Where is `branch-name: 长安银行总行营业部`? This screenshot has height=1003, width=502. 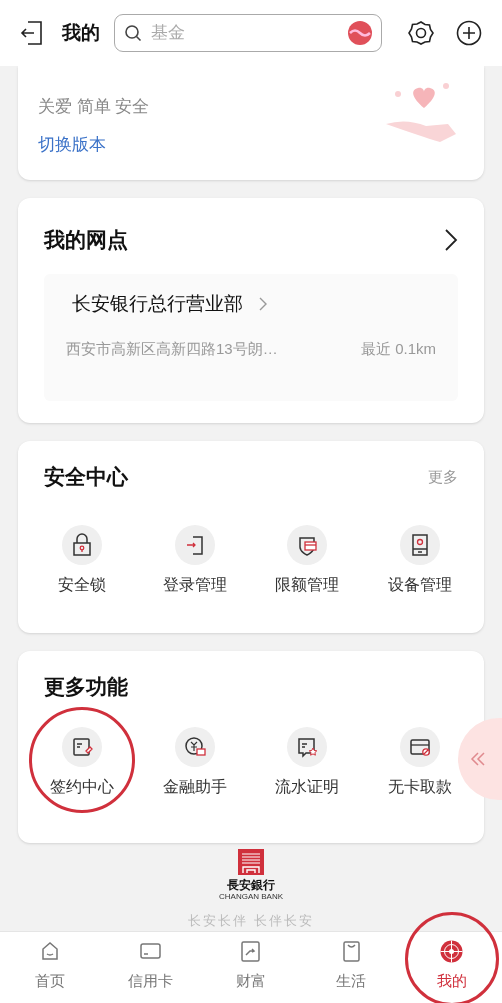 branch-name: 长安银行总行营业部 is located at coordinates (157, 303).